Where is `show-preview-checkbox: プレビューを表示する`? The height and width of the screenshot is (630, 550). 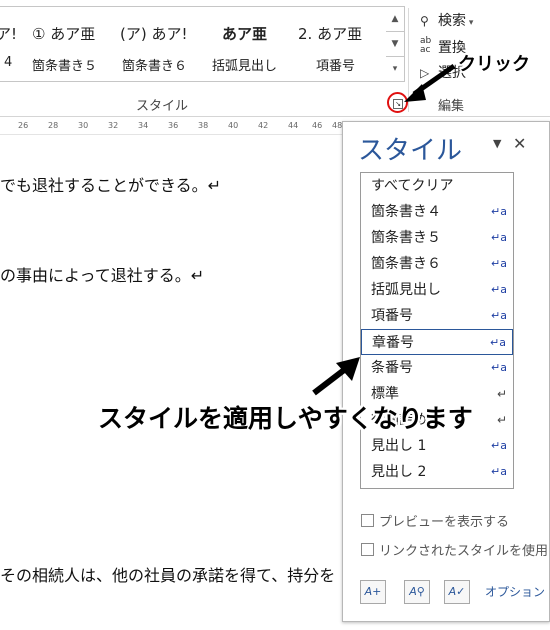
show-preview-checkbox: プレビューを表示する is located at coordinates (435, 520).